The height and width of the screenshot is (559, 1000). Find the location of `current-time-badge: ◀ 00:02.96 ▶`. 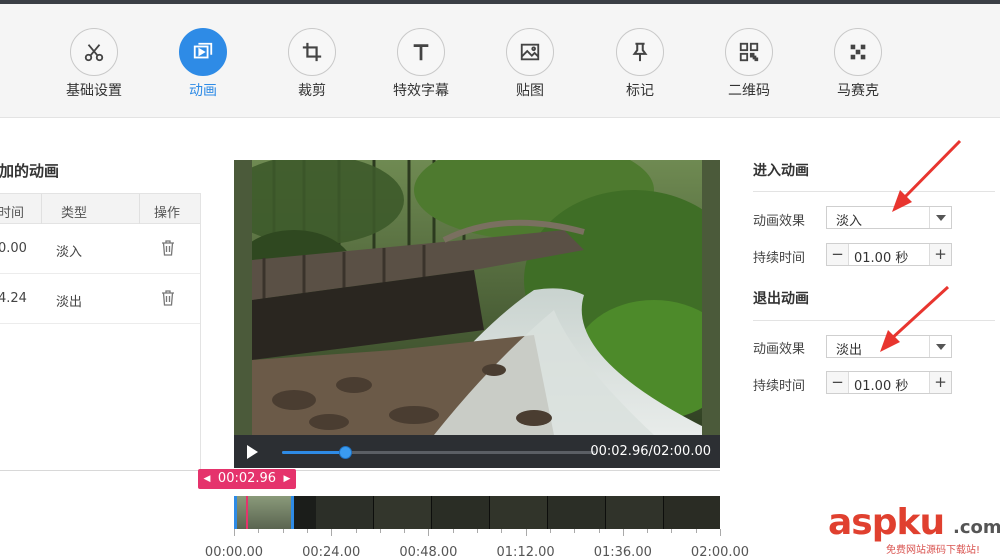

current-time-badge: ◀ 00:02.96 ▶ is located at coordinates (247, 479).